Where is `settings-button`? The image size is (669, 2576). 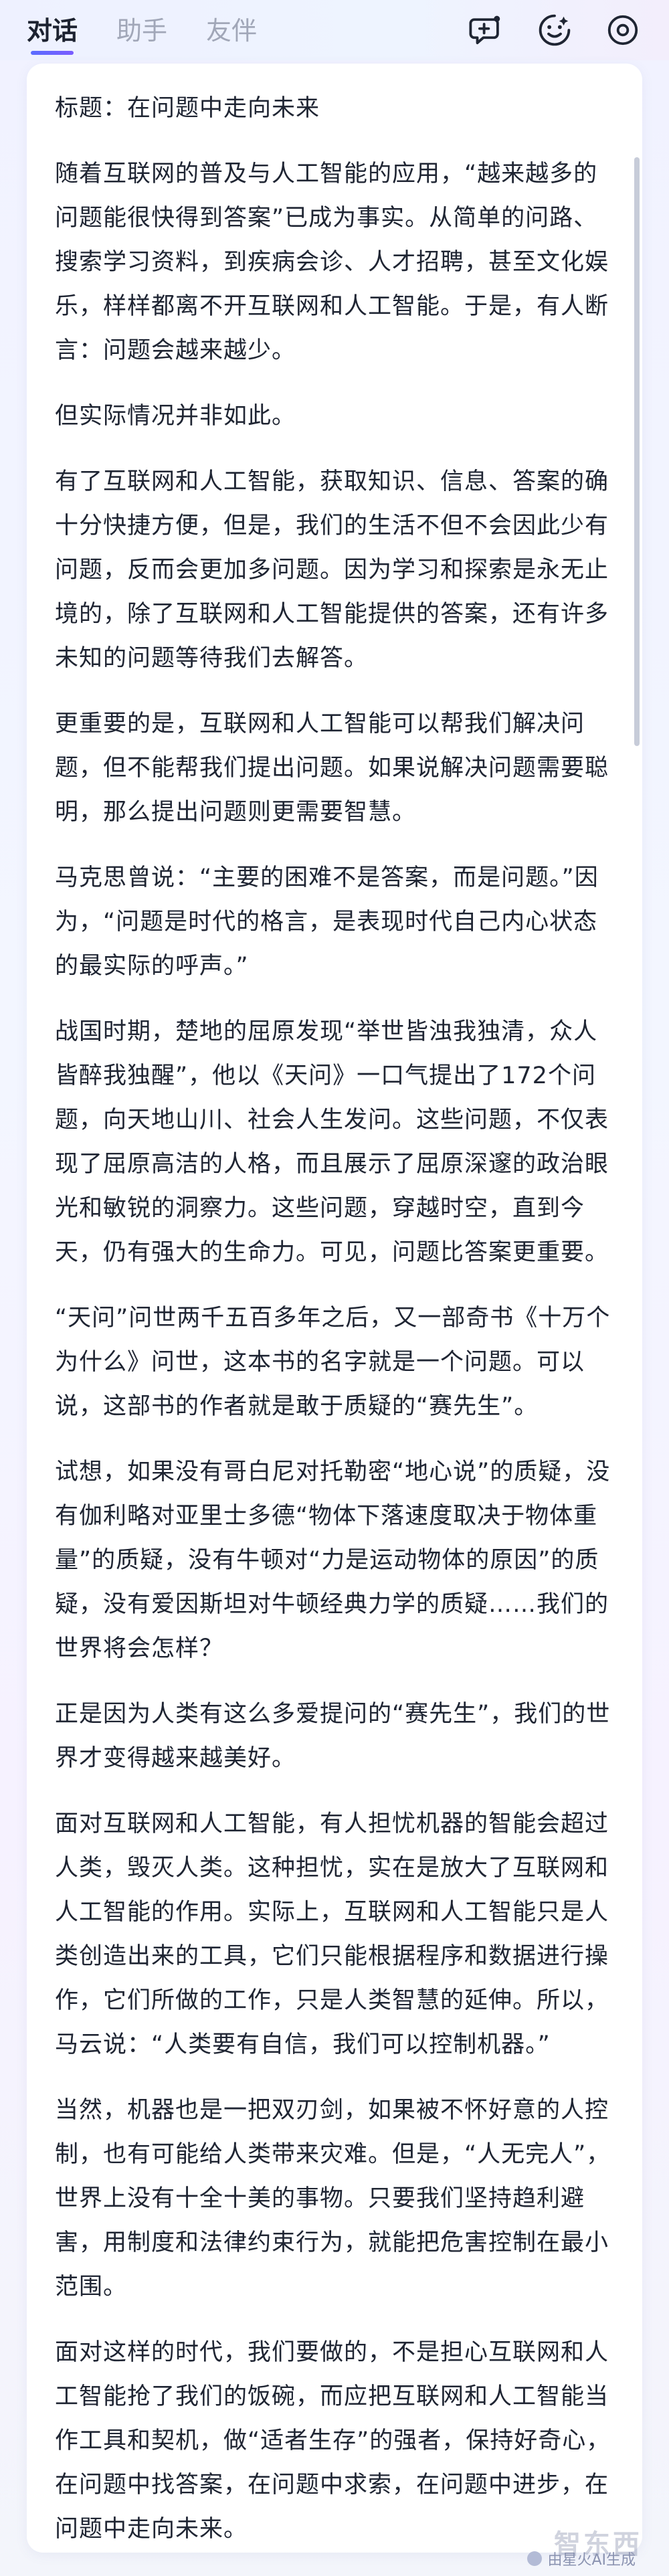
settings-button is located at coordinates (622, 31).